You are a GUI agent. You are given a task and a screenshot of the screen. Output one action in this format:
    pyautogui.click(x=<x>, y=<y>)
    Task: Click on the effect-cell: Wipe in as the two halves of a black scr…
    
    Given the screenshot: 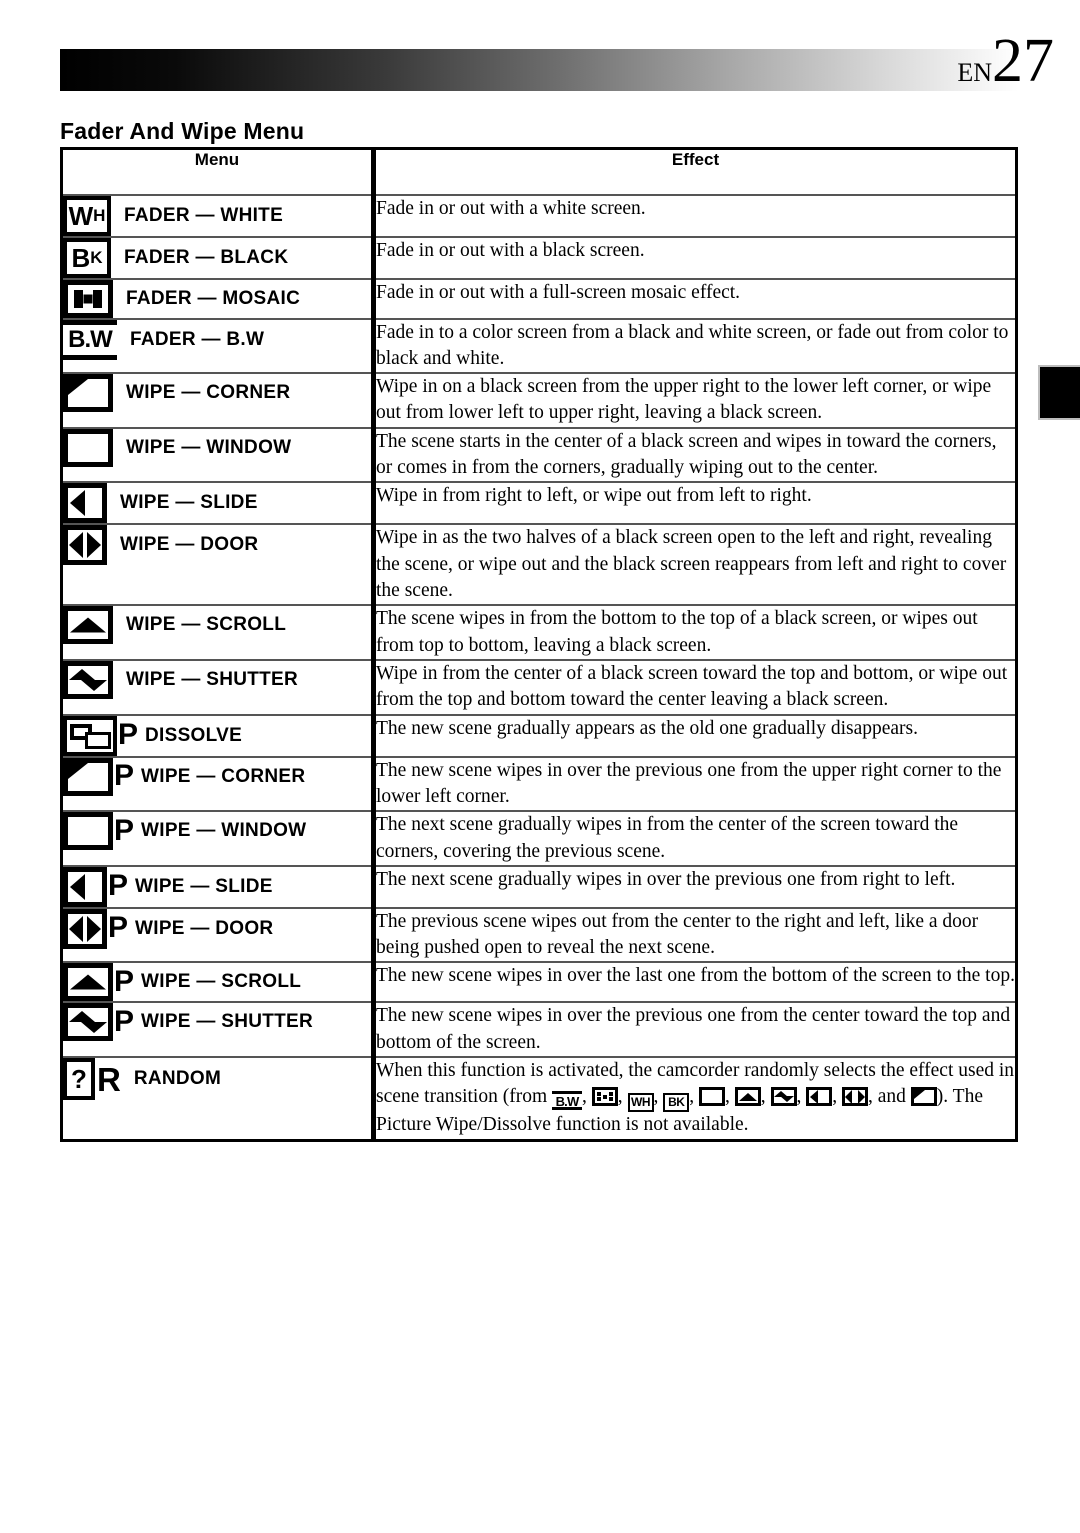 What is the action you would take?
    pyautogui.click(x=691, y=564)
    